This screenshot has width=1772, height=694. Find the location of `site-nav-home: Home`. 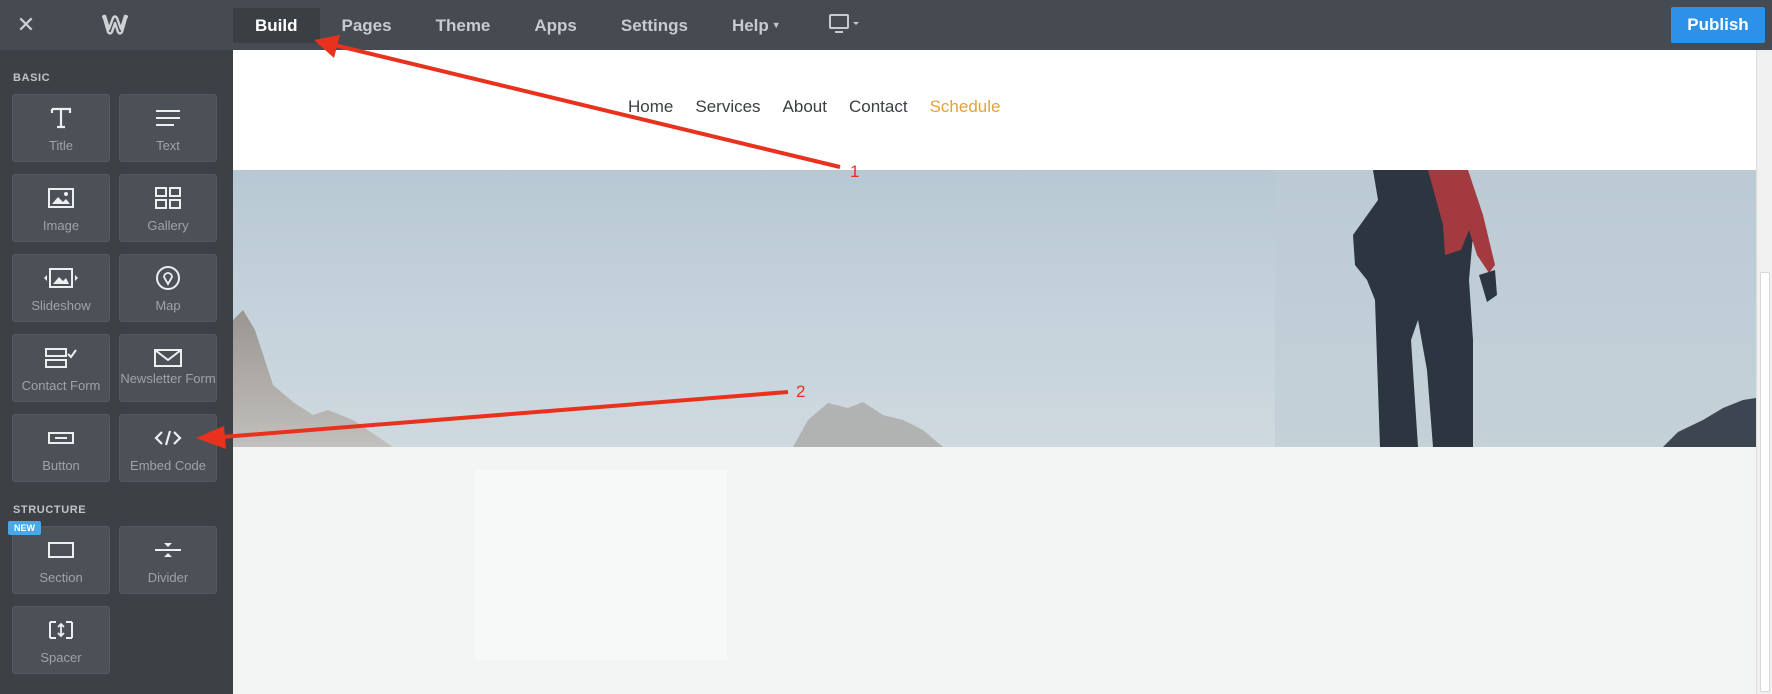

site-nav-home: Home is located at coordinates (650, 107).